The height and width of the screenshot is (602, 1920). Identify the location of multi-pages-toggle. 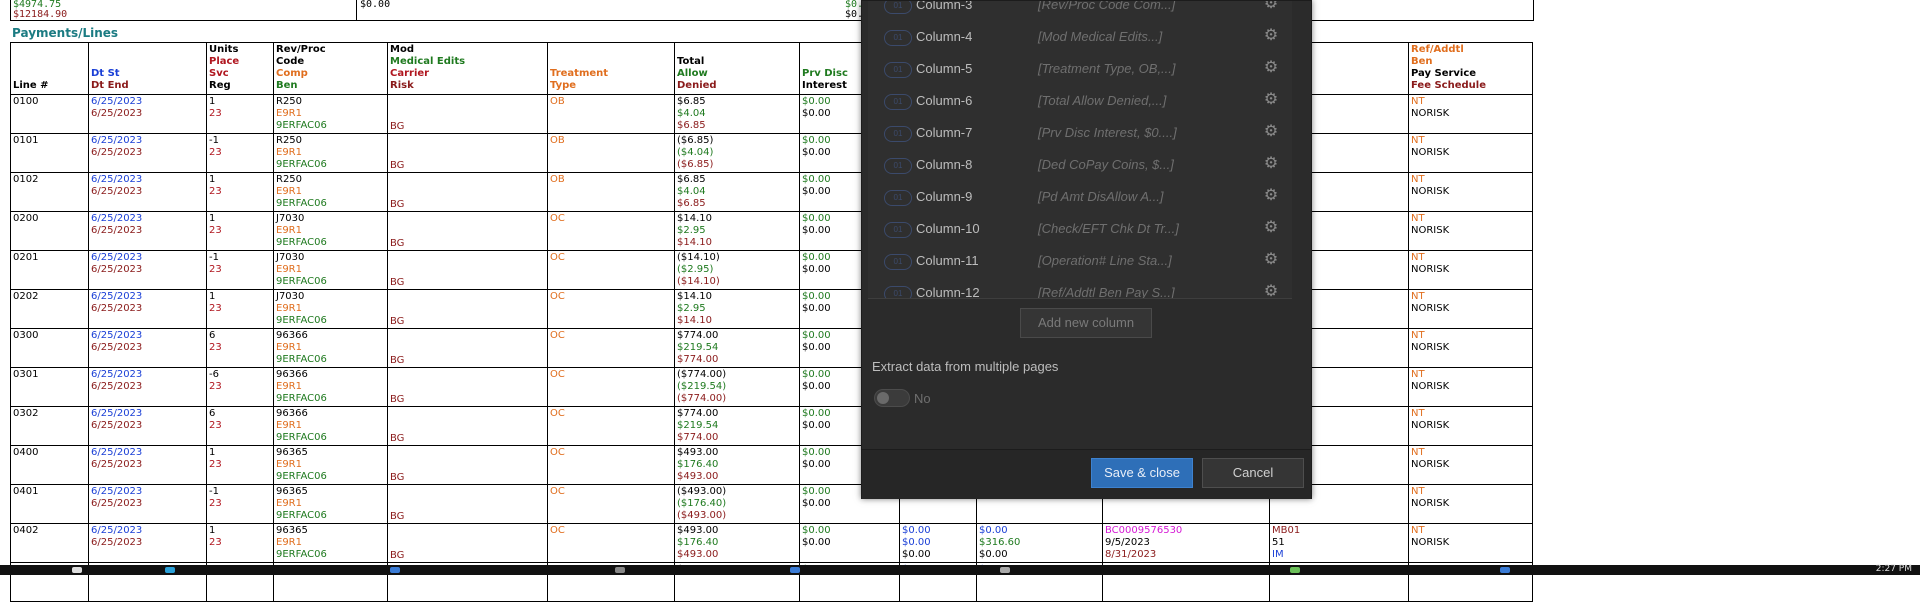
(892, 398).